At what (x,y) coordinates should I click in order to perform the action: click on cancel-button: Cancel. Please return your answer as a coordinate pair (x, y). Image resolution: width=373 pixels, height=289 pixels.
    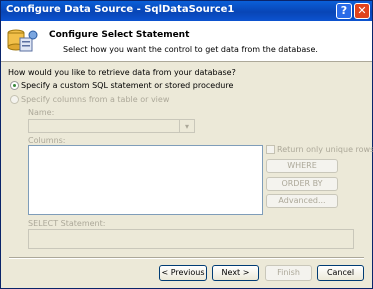
    Looking at the image, I should click on (340, 273).